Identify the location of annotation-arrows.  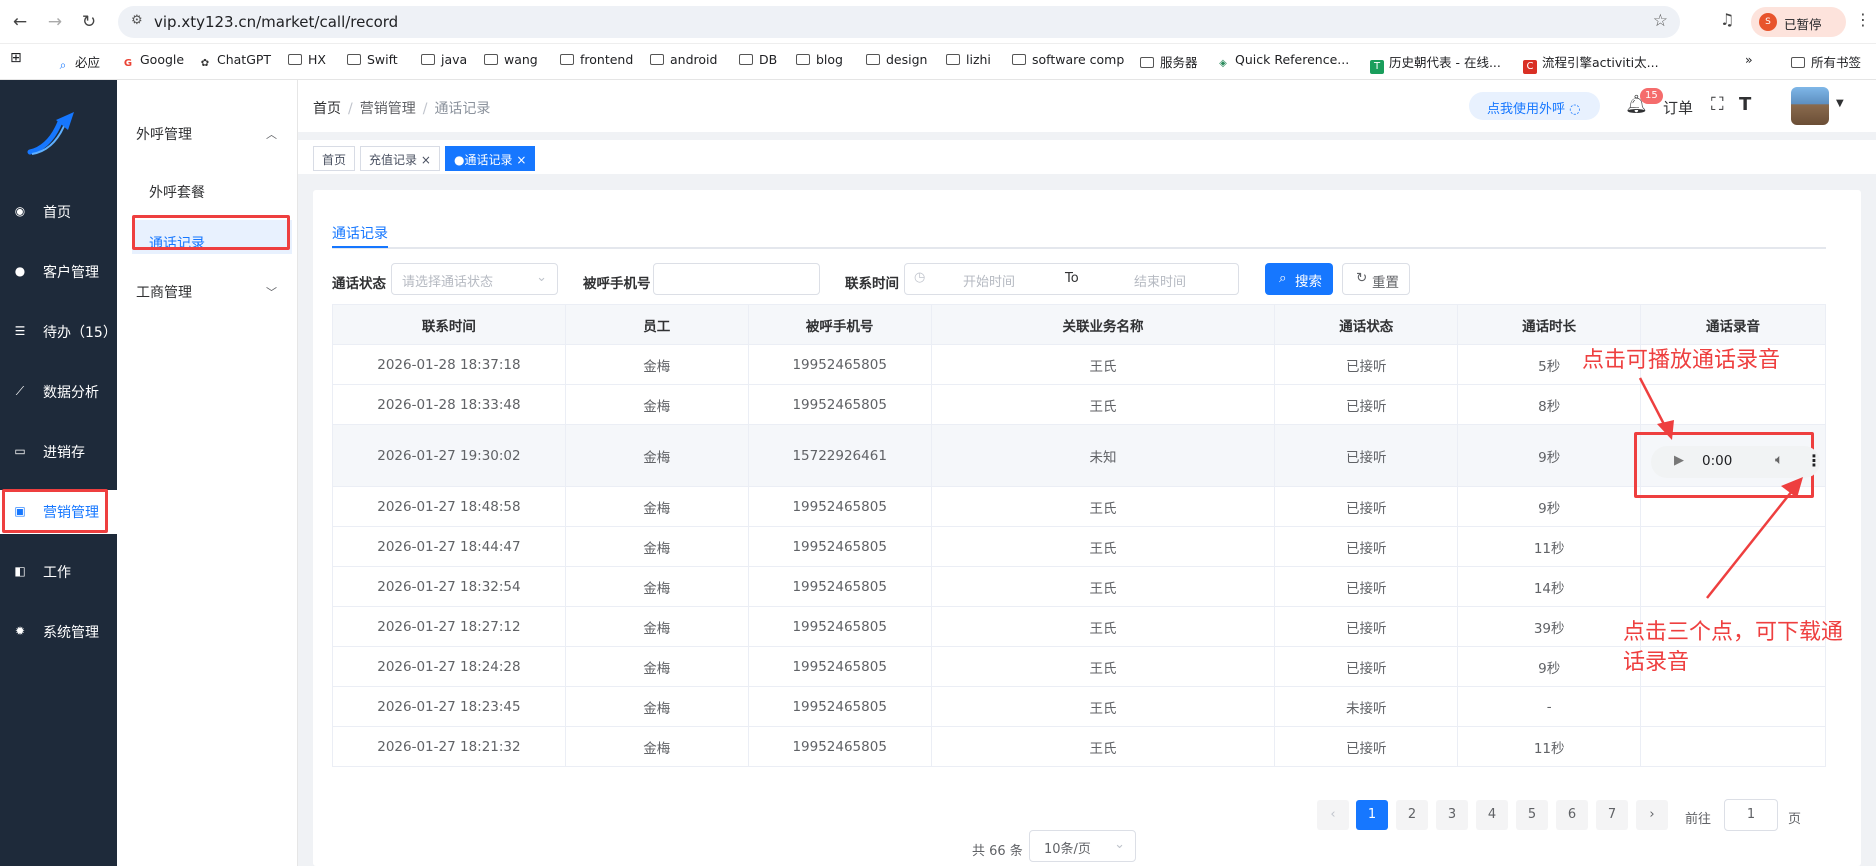
(1720, 488).